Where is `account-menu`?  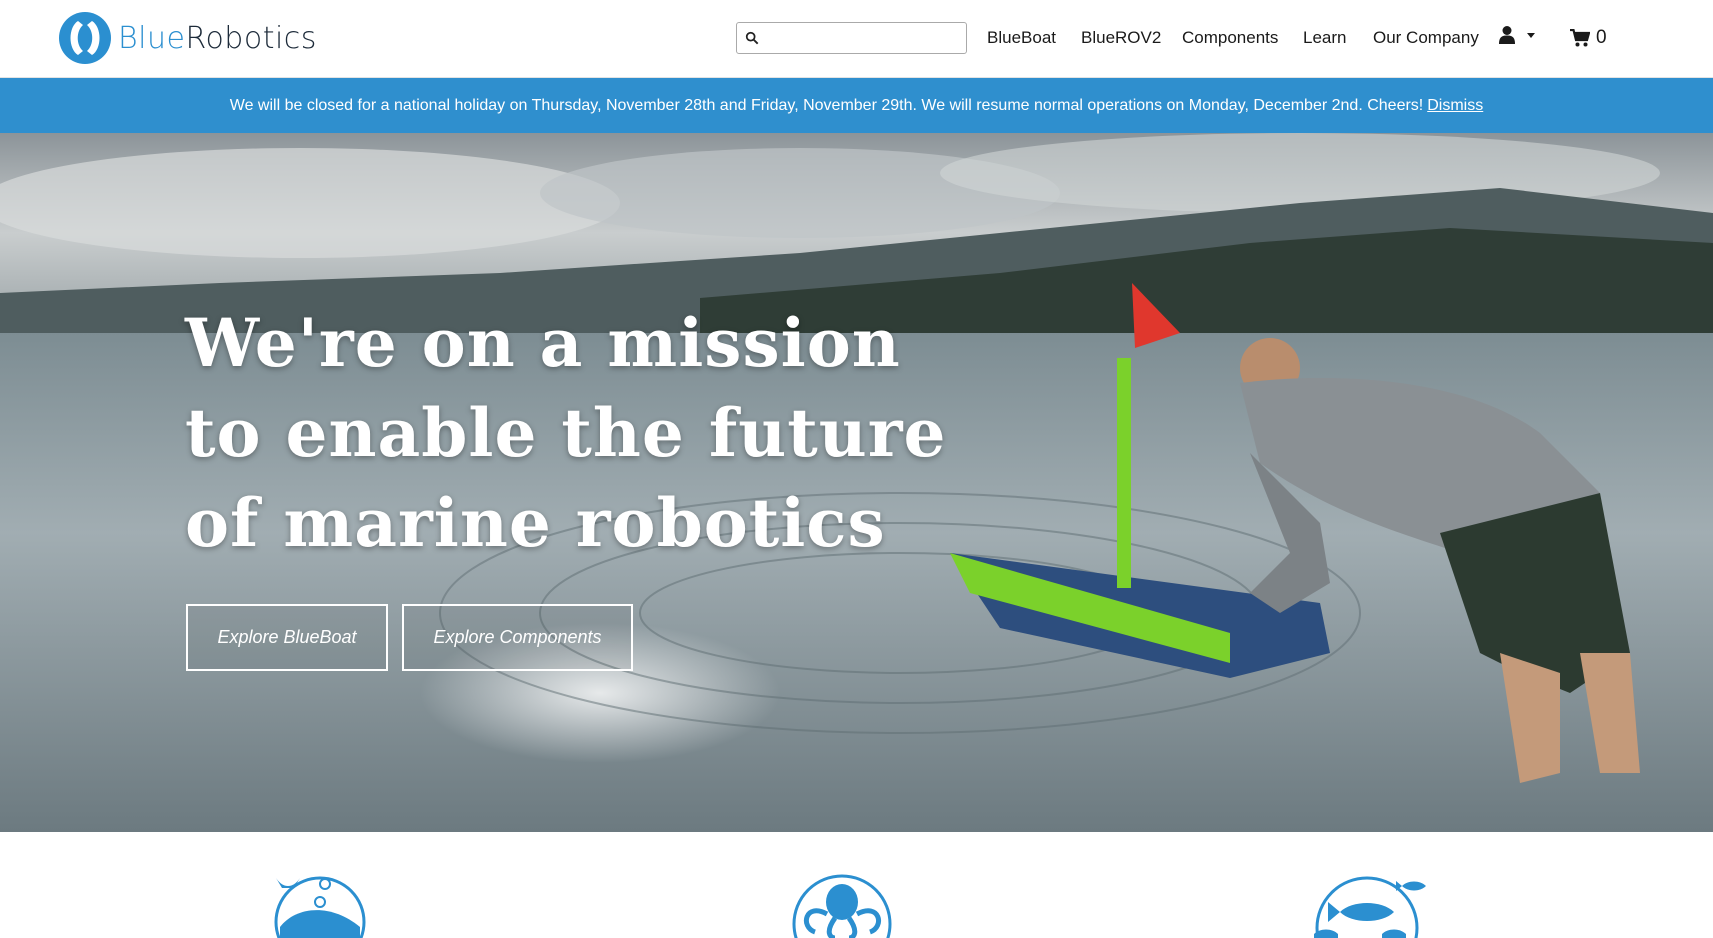 account-menu is located at coordinates (1517, 35).